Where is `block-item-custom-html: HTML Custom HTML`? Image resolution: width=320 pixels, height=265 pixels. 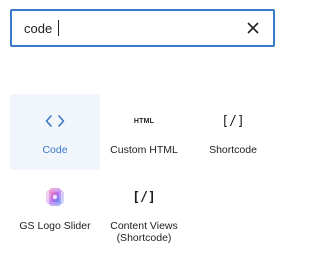 block-item-custom-html: HTML Custom HTML is located at coordinates (144, 132).